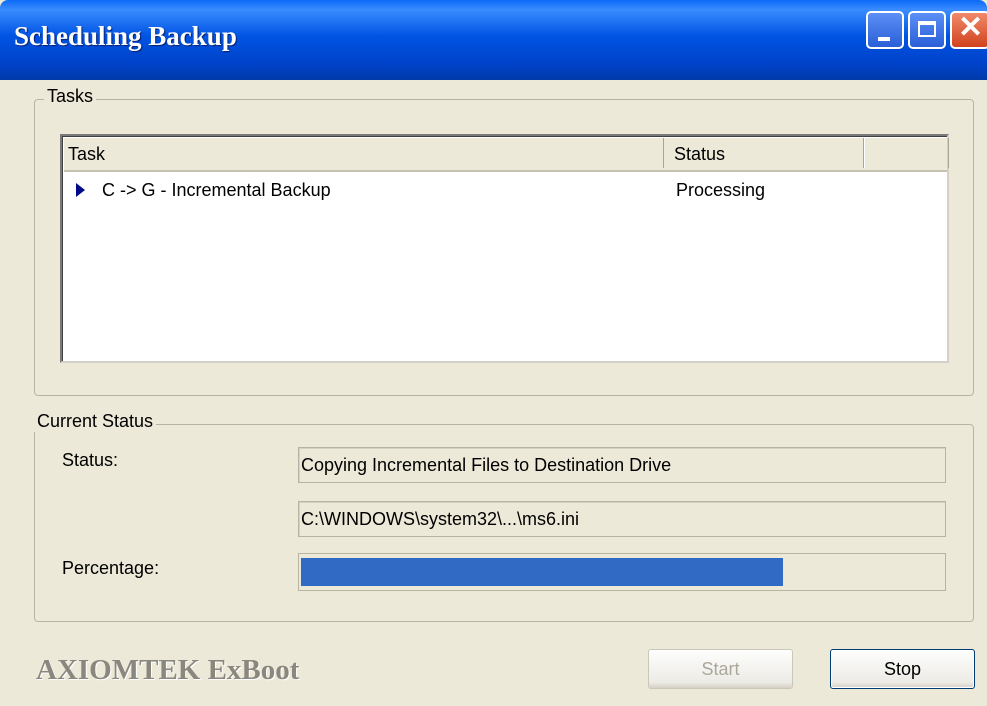 This screenshot has height=706, width=987. Describe the element at coordinates (902, 669) in the screenshot. I see `stop-button: Stop` at that location.